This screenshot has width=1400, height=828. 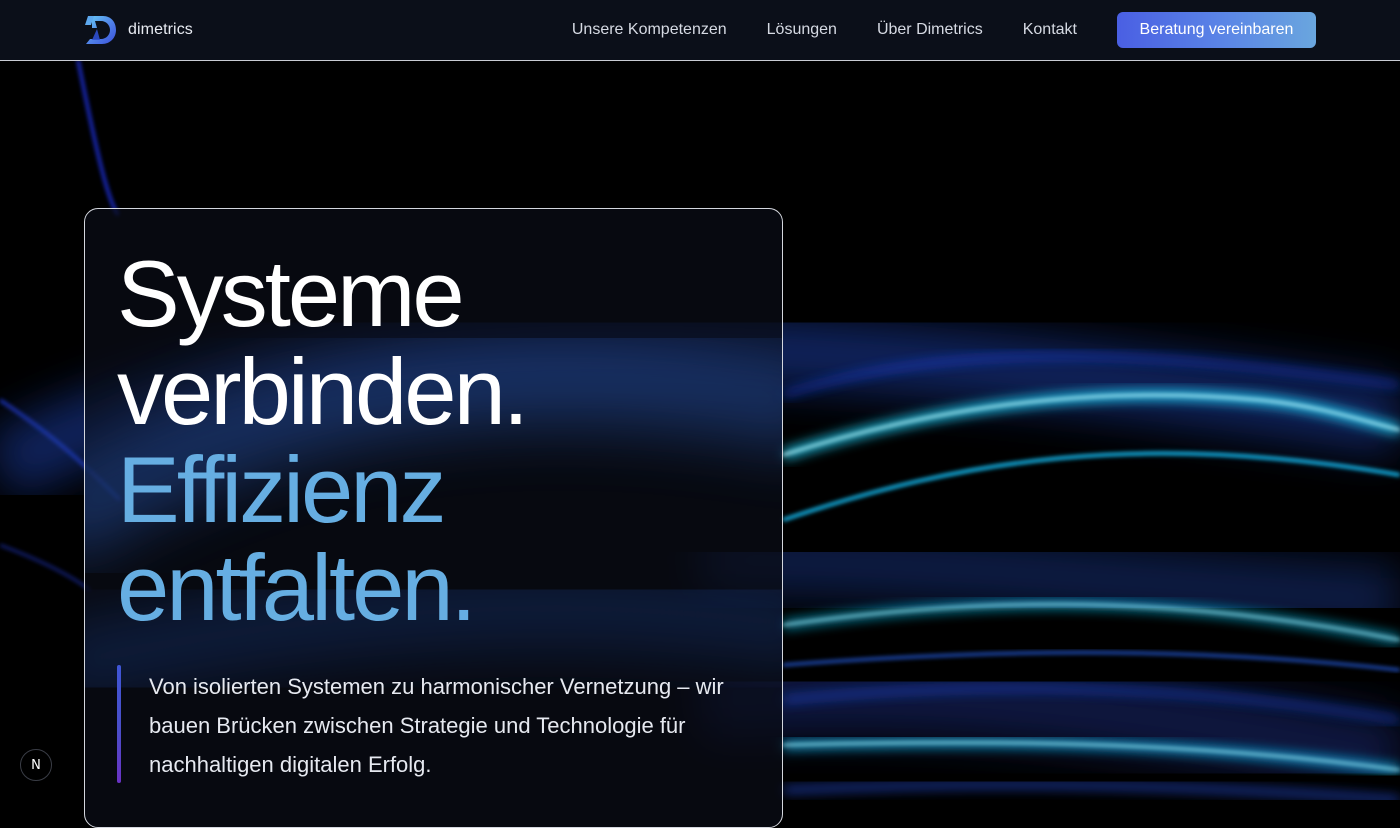 What do you see at coordinates (297, 587) in the screenshot?
I see `headline-line-4: entfalten.` at bounding box center [297, 587].